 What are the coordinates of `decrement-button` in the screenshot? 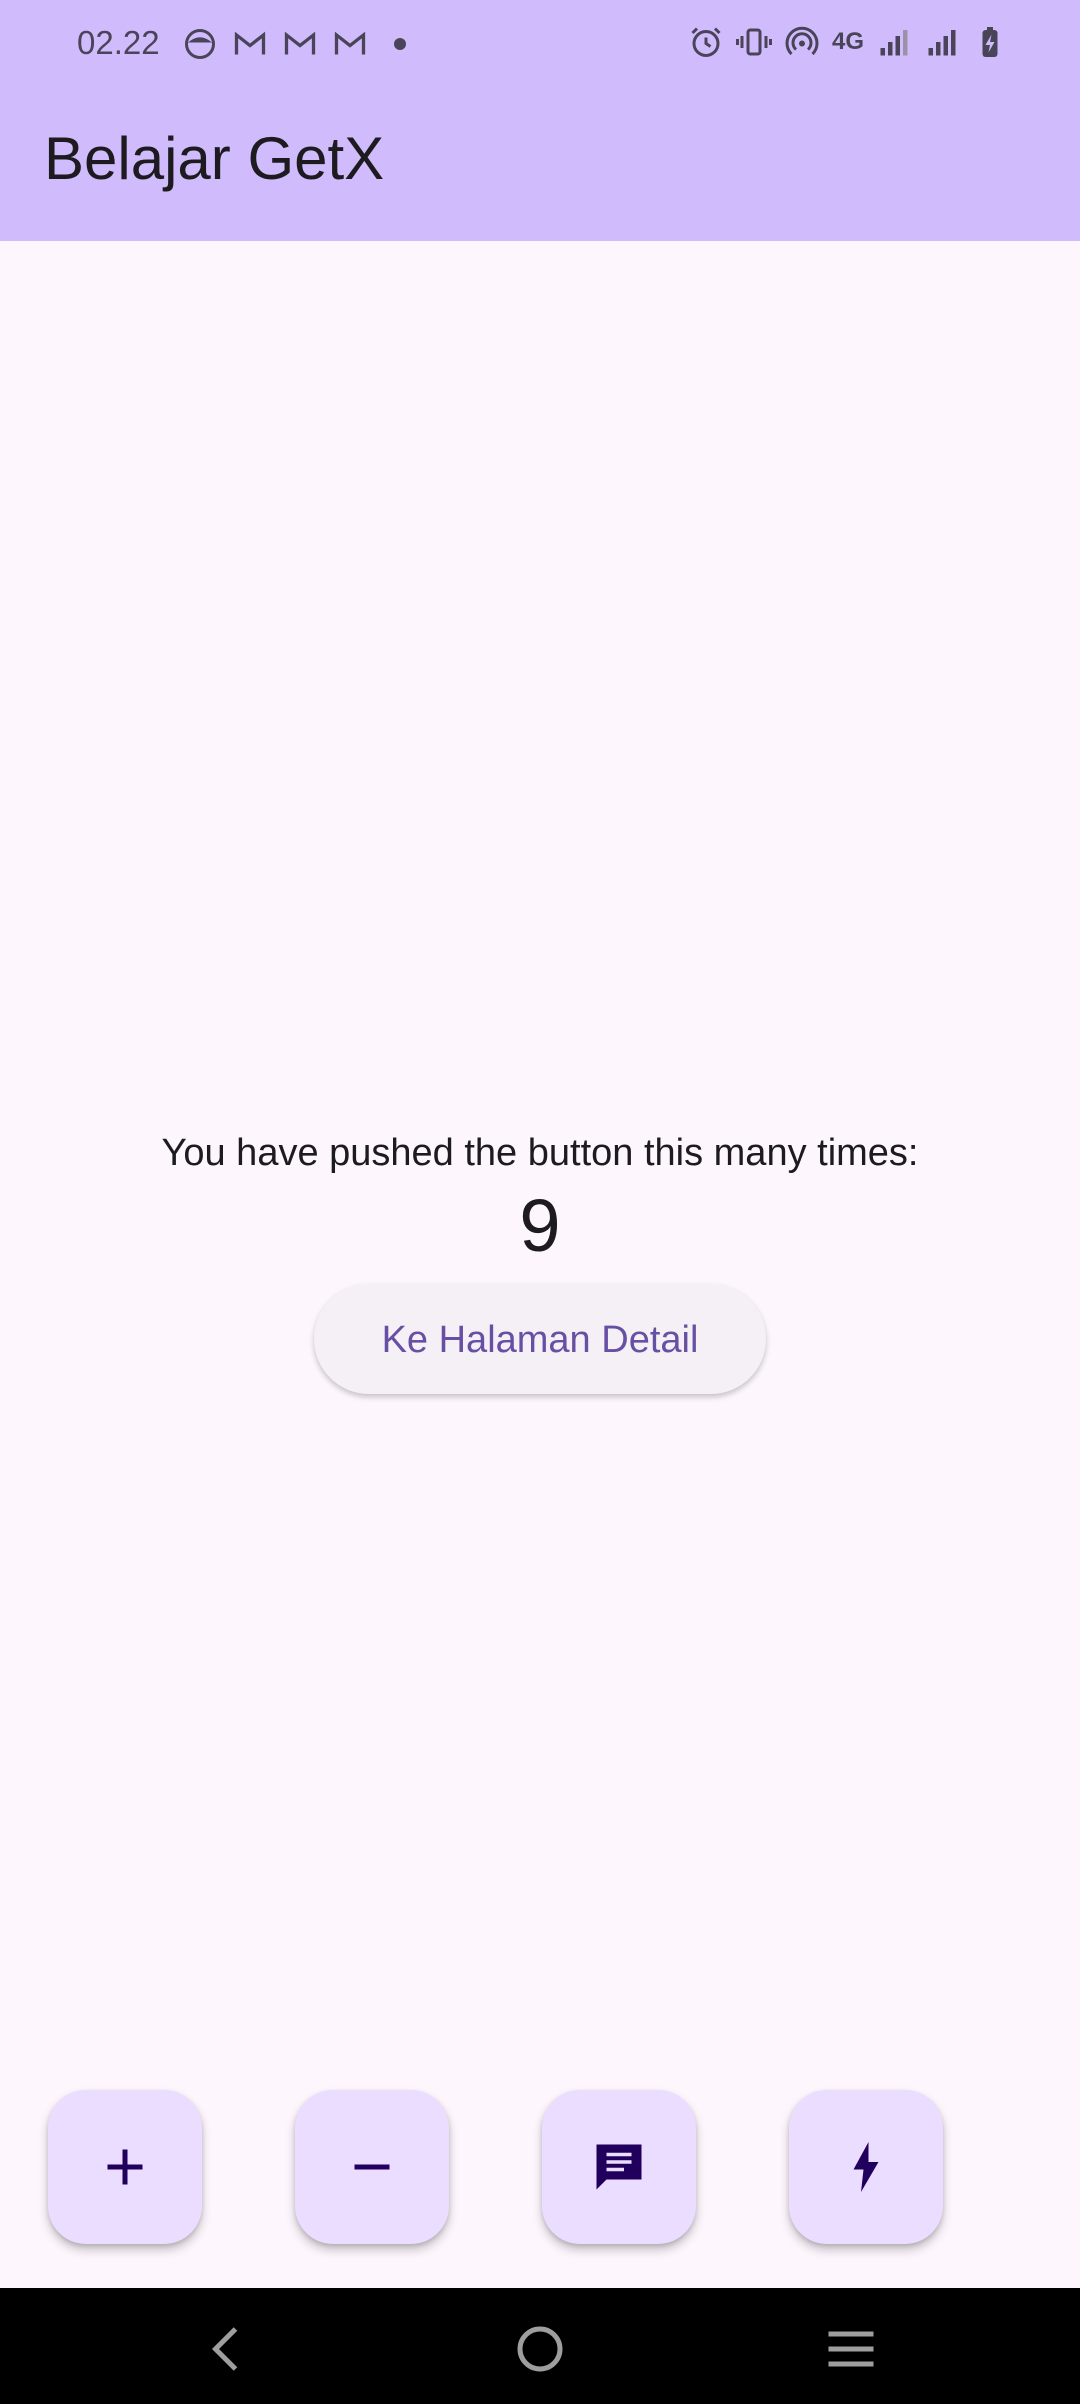 It's located at (372, 2167).